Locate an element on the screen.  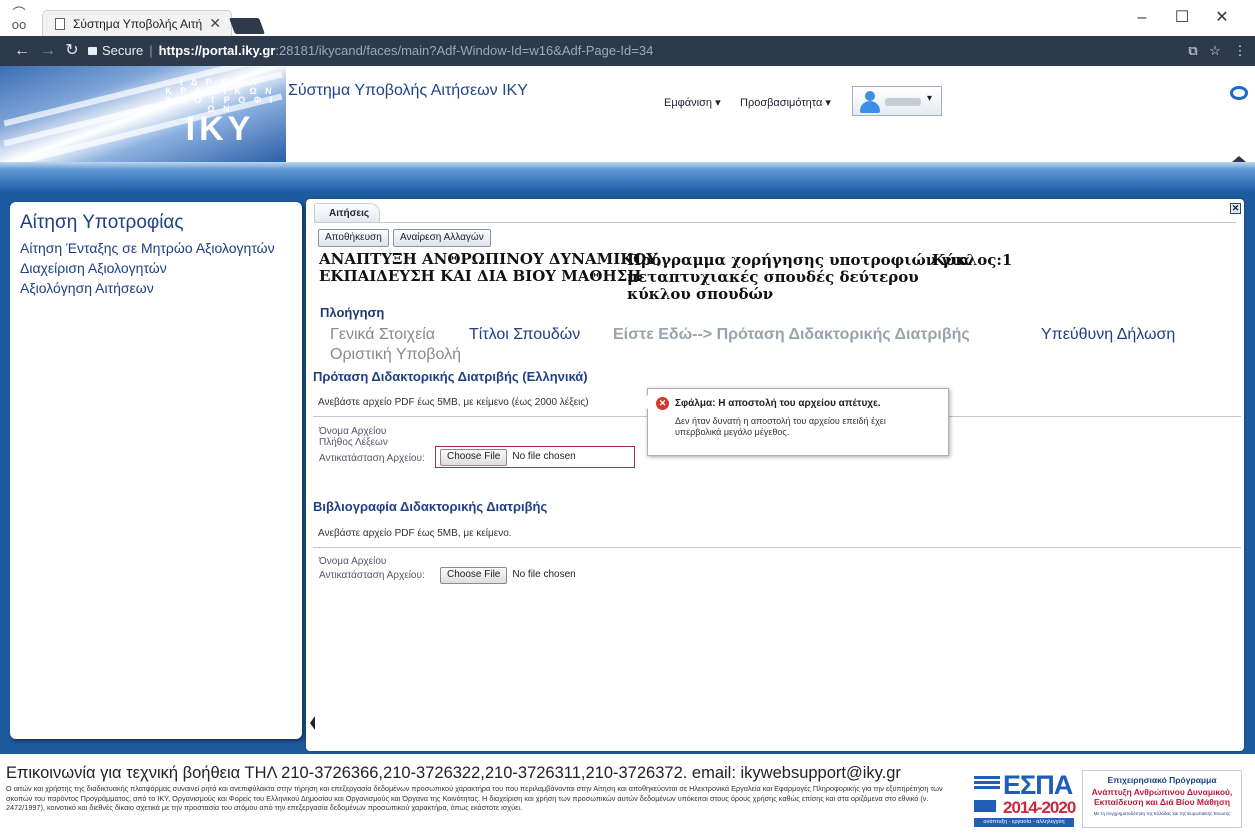
program-area-line1: ΑΝΑΠΤΥΞΗ ΑΝΘΡΩΠΙΝΟΥ ΔΥΝΑΜΙΚΟΥ, is located at coordinates (491, 259).